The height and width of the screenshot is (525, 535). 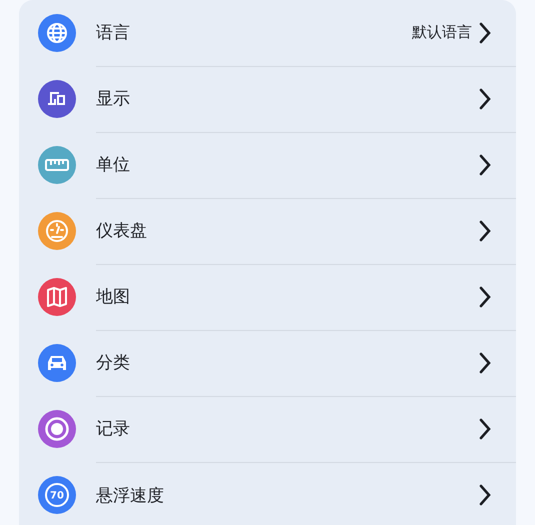 I want to click on speed-limit-number: 70, so click(x=57, y=496).